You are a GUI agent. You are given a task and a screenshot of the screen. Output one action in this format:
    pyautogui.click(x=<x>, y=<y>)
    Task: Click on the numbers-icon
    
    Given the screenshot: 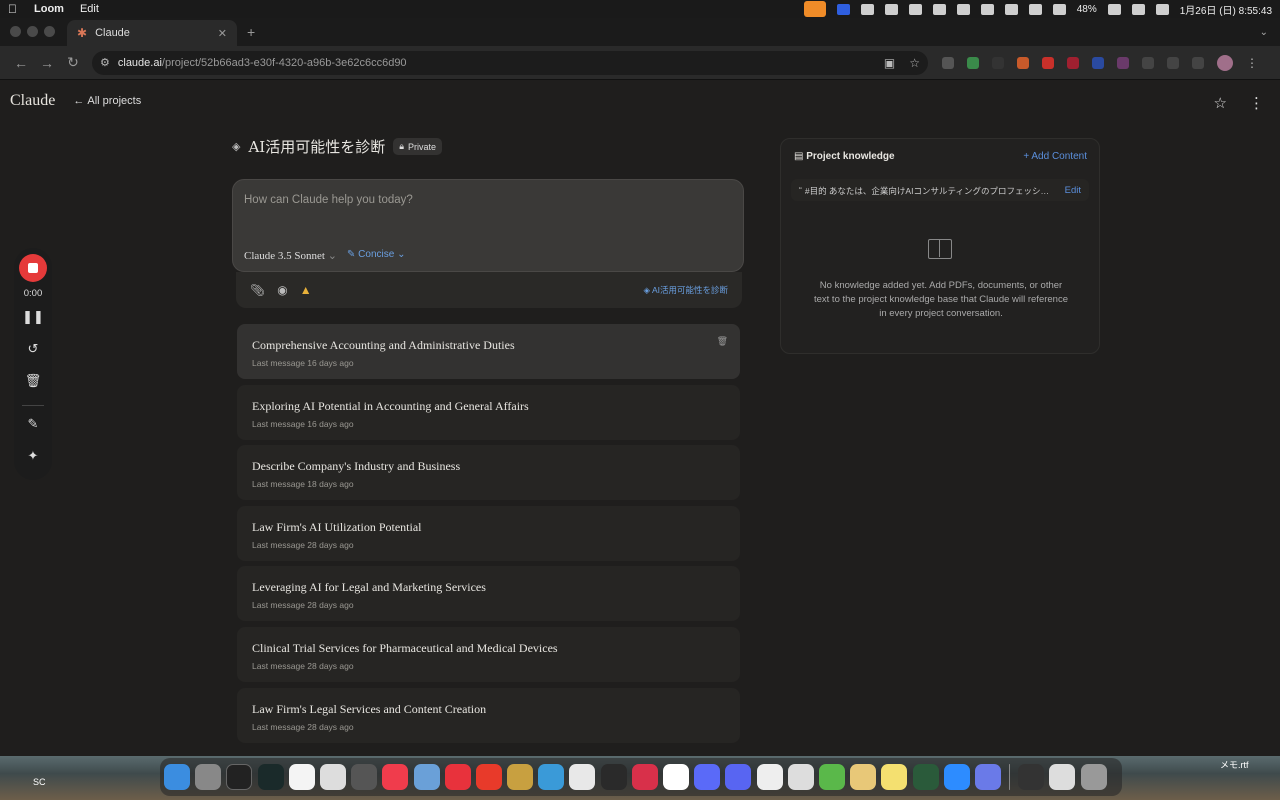 What is the action you would take?
    pyautogui.click(x=831, y=777)
    